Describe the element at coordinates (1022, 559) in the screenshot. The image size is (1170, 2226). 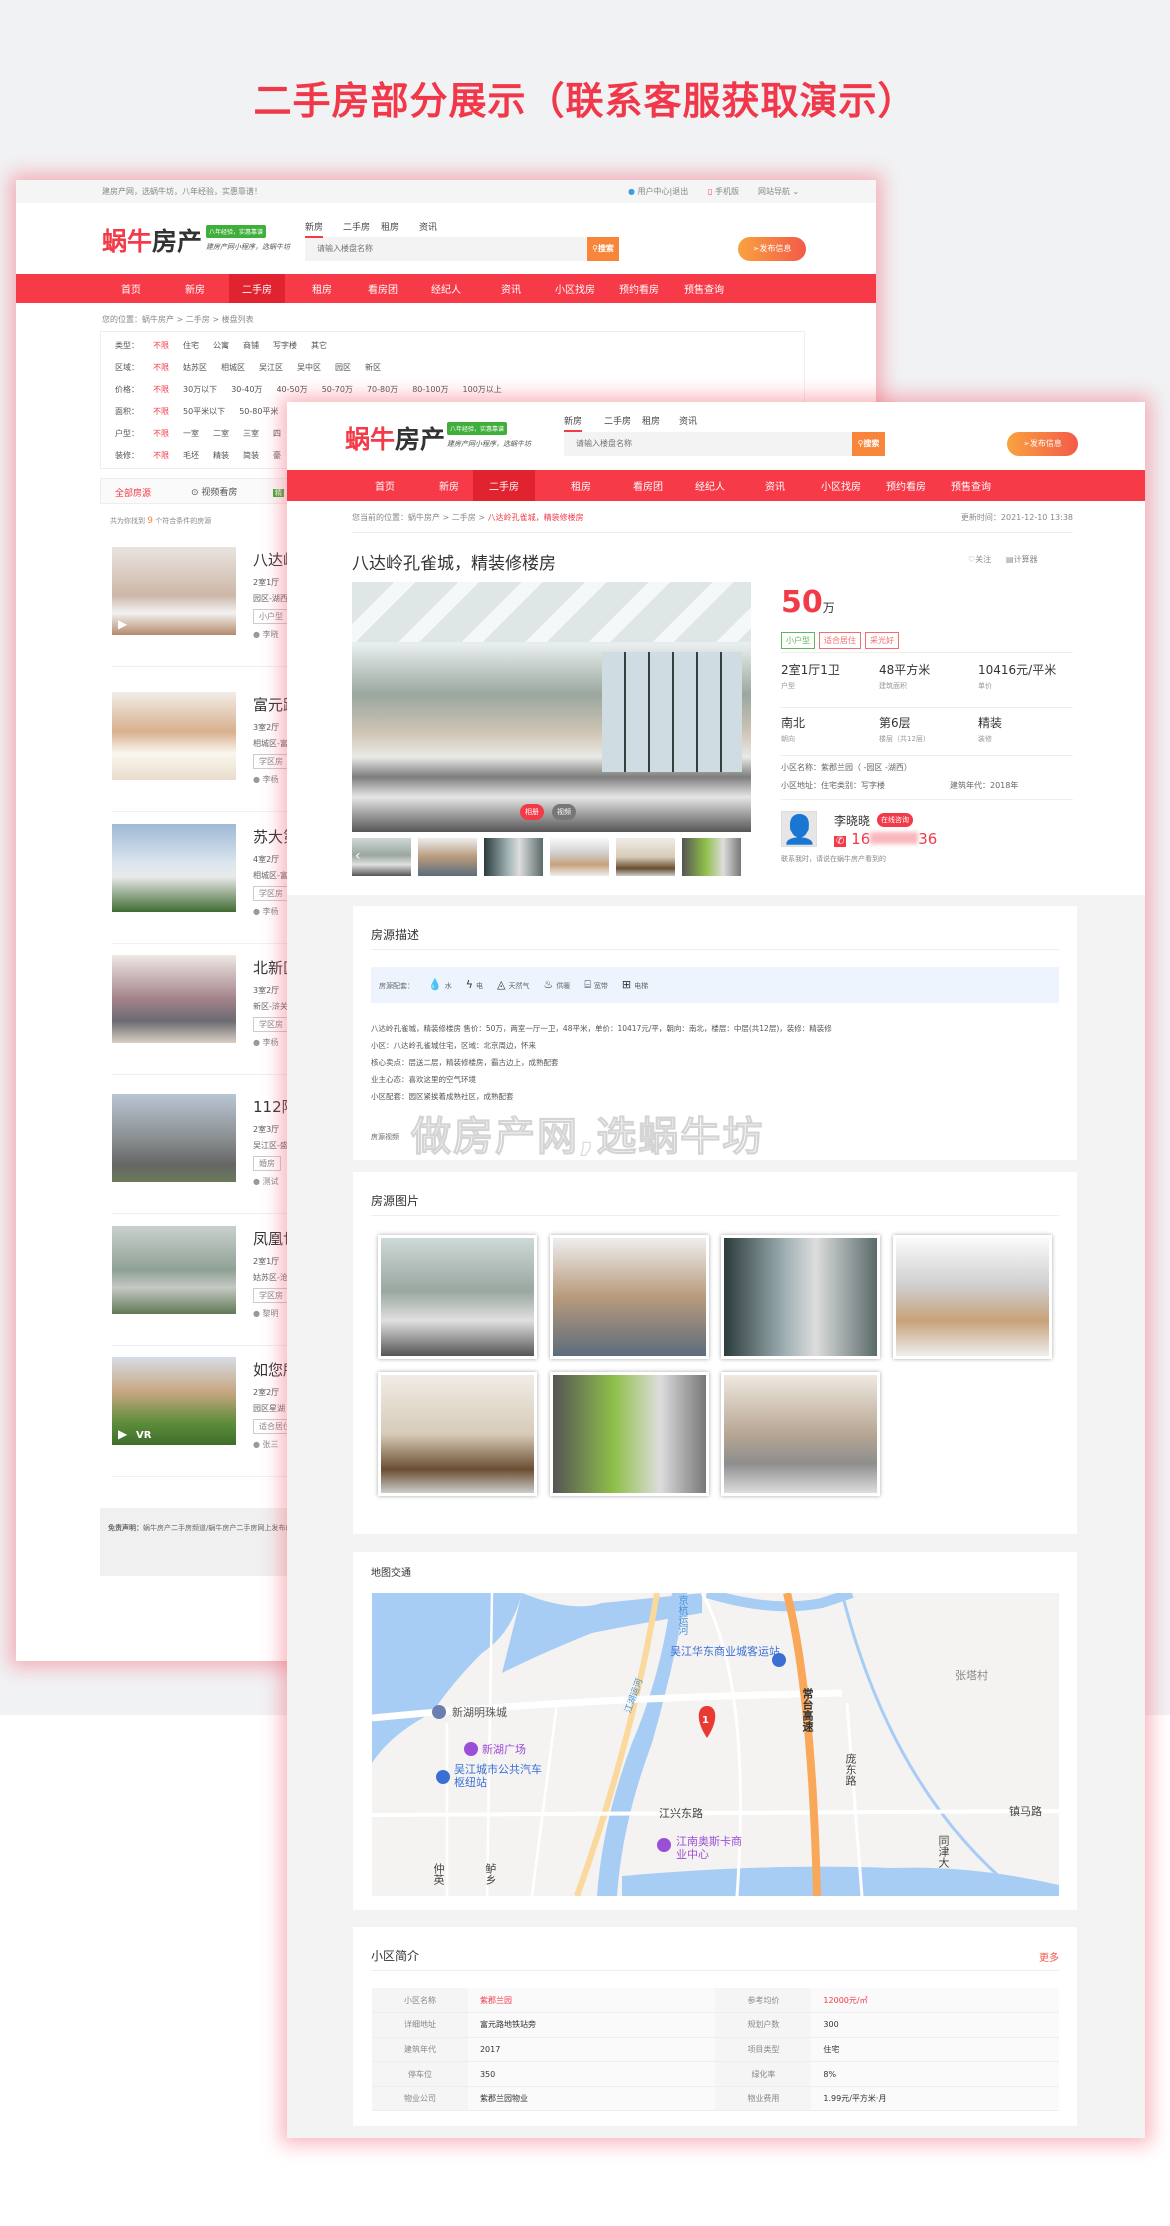
I see `calculator-button: ▤计算器` at that location.